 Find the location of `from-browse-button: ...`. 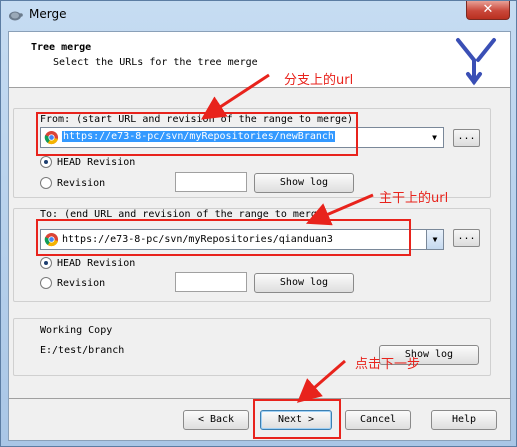

from-browse-button: ... is located at coordinates (466, 138).